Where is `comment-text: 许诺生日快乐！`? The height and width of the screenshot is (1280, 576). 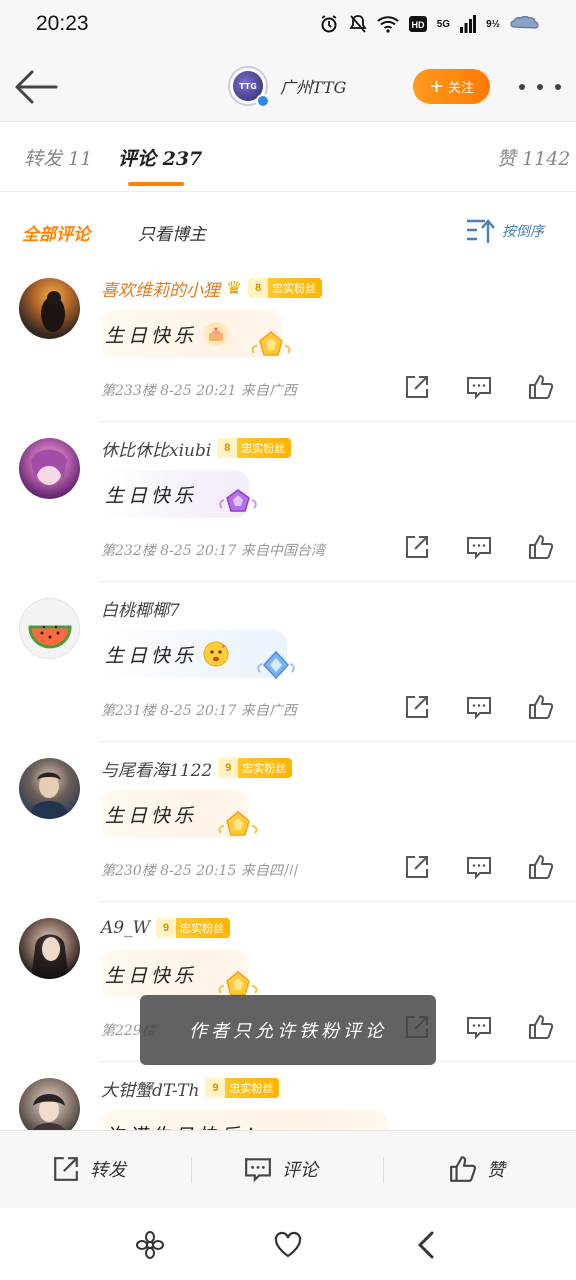
comment-text: 许诺生日快乐！ is located at coordinates (185, 1126).